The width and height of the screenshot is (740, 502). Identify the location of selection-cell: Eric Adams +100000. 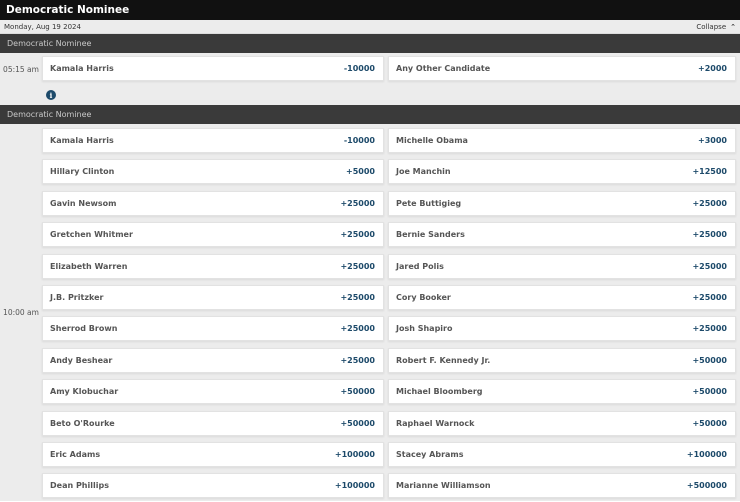
(213, 454).